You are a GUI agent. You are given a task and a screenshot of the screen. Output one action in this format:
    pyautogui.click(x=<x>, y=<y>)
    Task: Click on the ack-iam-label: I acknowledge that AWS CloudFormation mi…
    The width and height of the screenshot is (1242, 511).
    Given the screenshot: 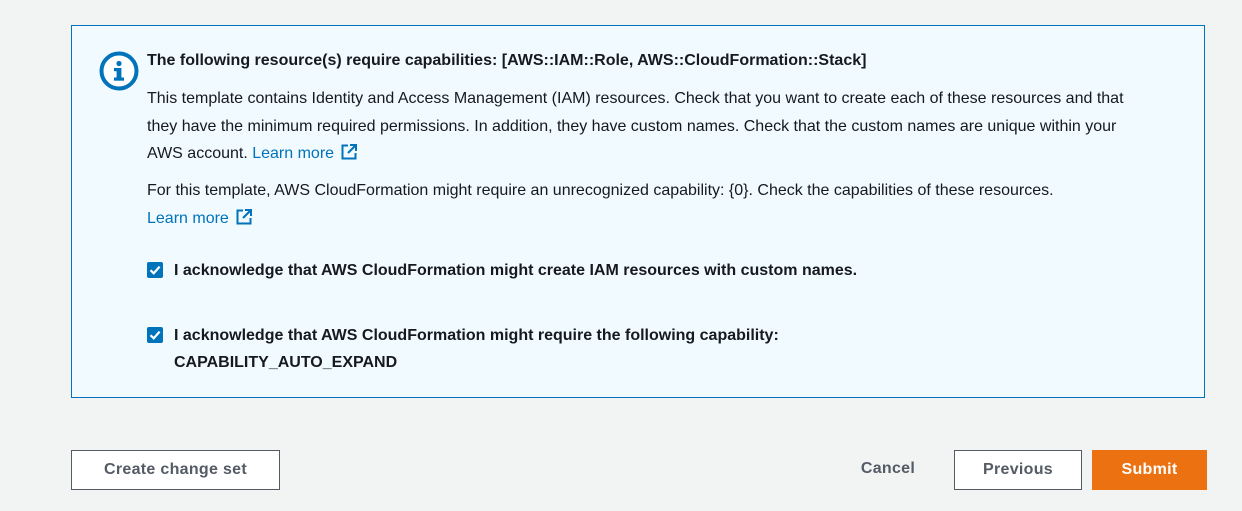 What is the action you would take?
    pyautogui.click(x=530, y=270)
    